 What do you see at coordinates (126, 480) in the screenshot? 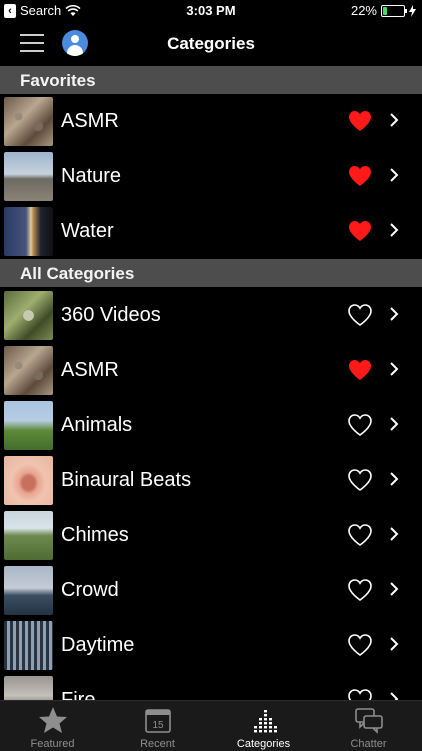
I see `category-label: Binaural Beats` at bounding box center [126, 480].